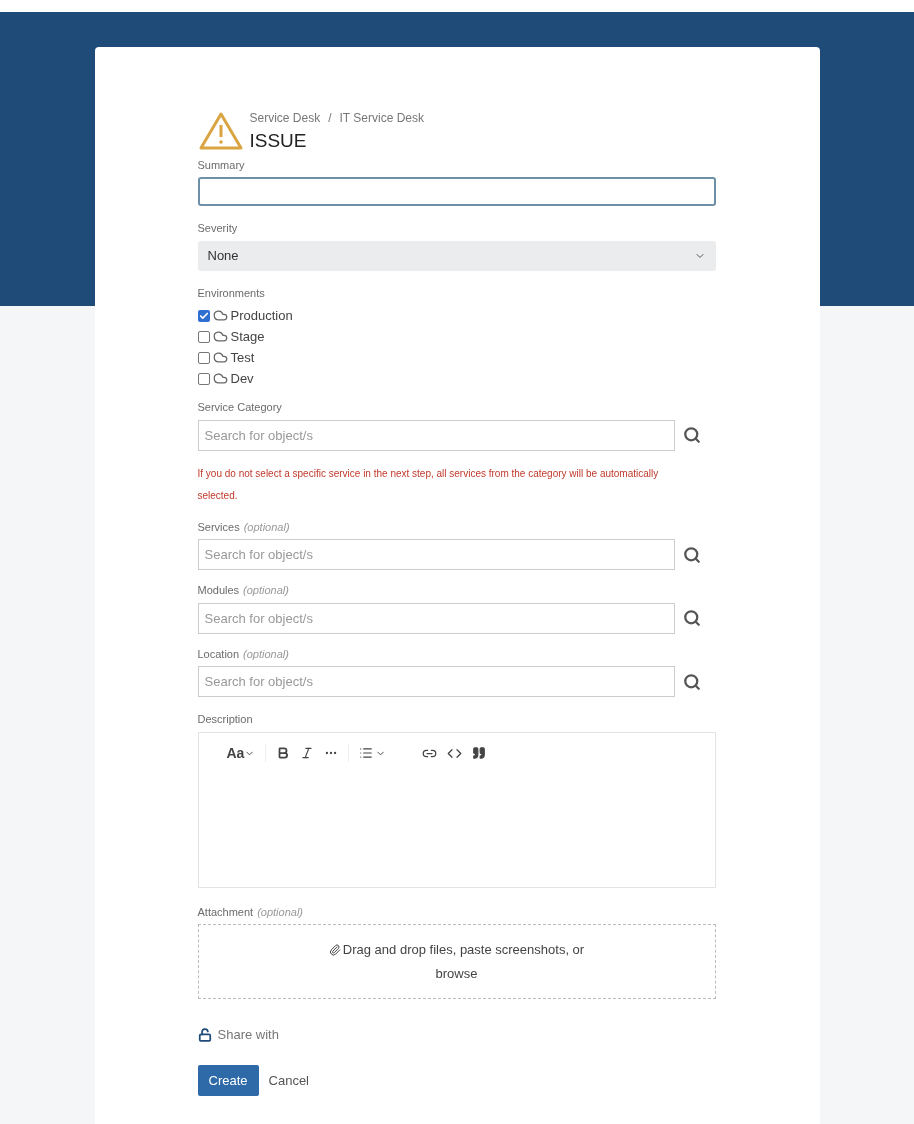 The height and width of the screenshot is (1124, 914). Describe the element at coordinates (456, 192) in the screenshot. I see `summary-input` at that location.